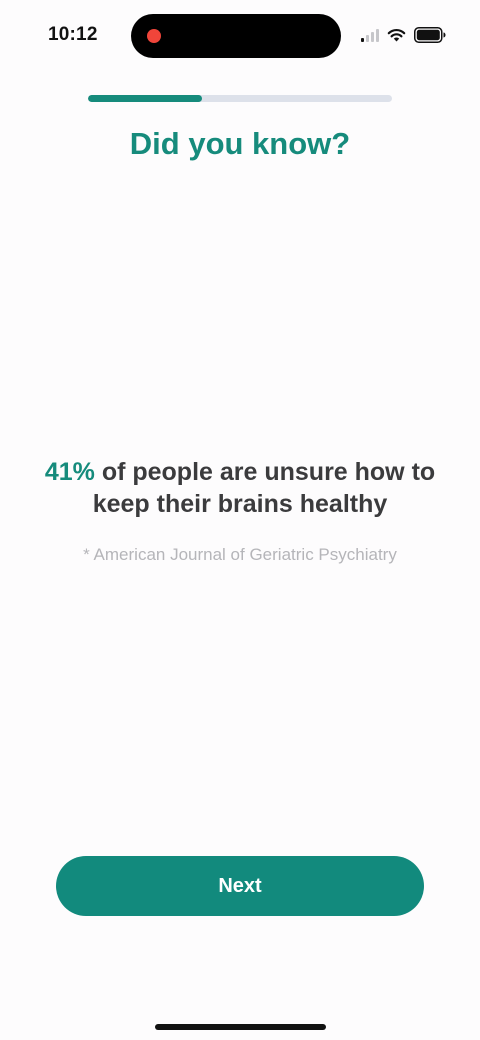  I want to click on dynamic-island, so click(236, 36).